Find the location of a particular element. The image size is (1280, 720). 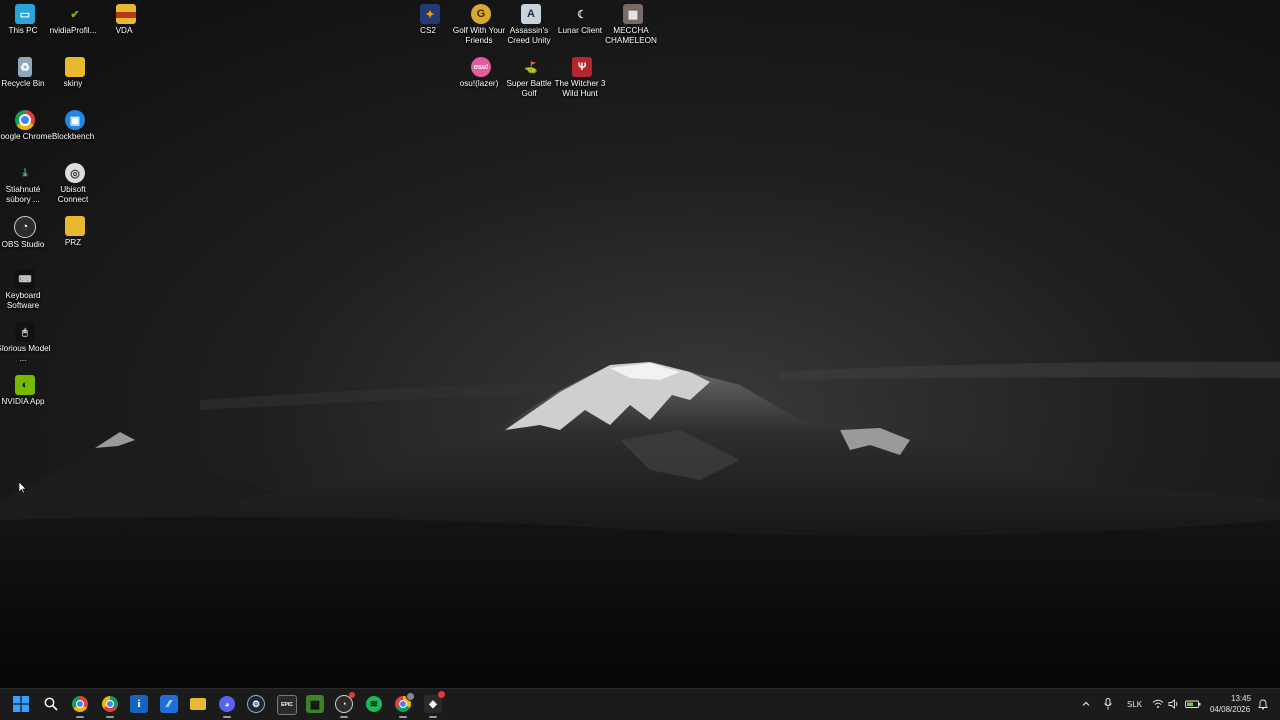

info-icon: i is located at coordinates (139, 704).